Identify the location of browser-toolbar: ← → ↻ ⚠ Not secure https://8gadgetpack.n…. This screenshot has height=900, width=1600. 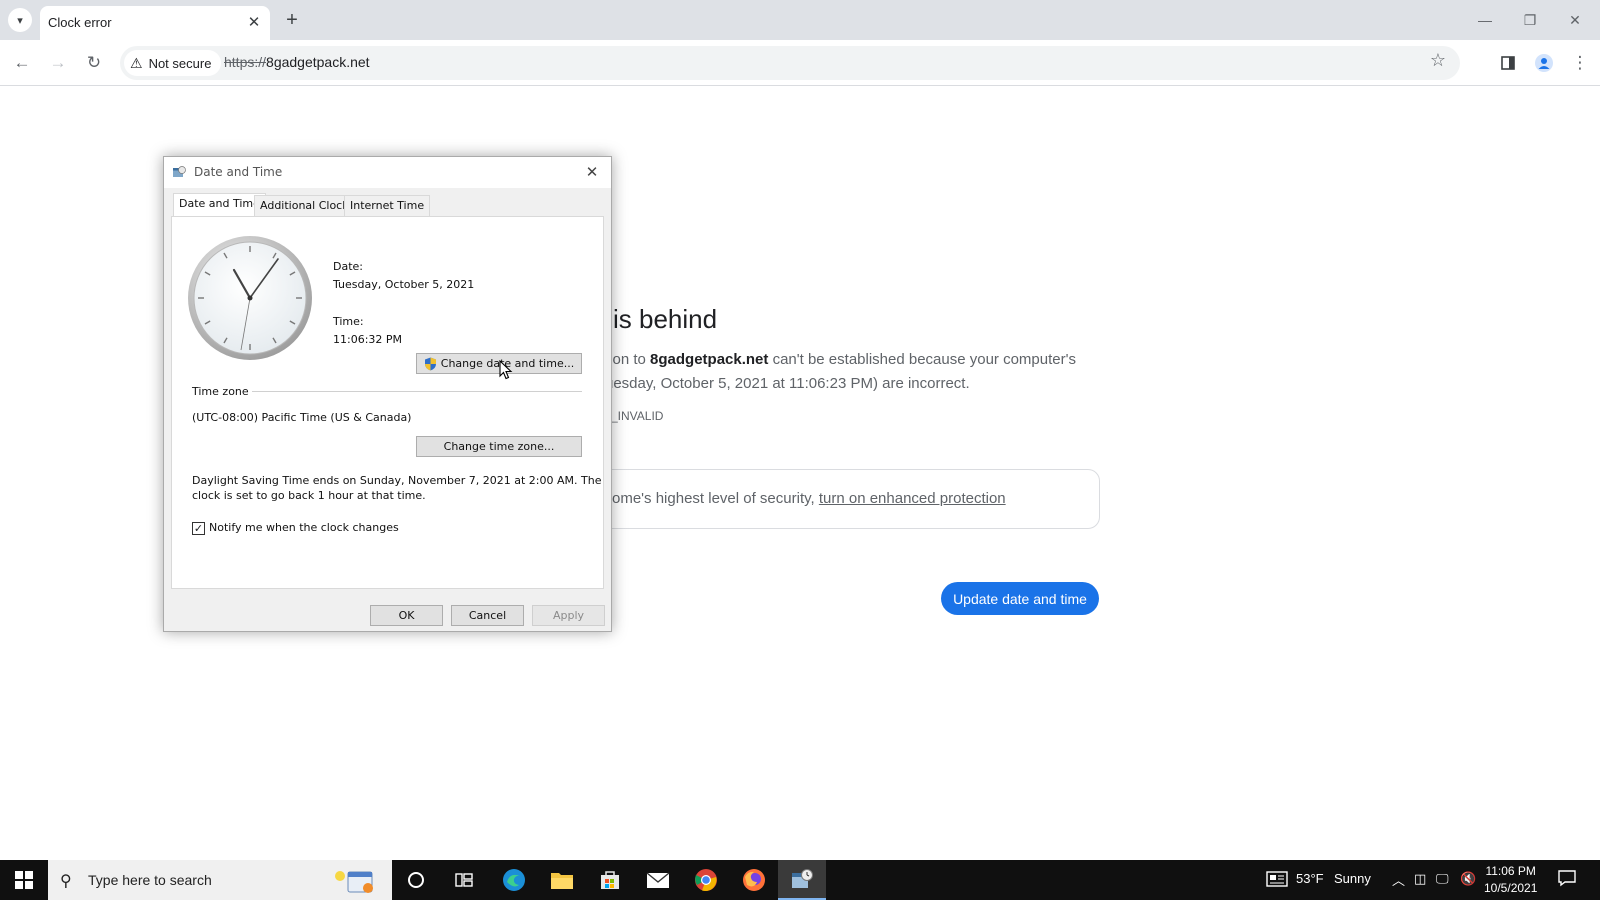
(800, 63).